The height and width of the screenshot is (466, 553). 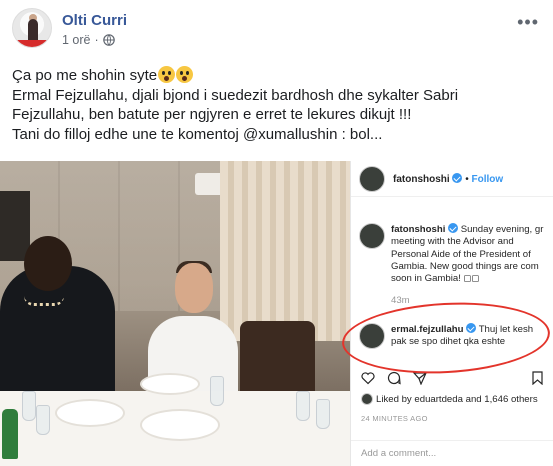 What do you see at coordinates (285, 251) in the screenshot?
I see `photo-curtain` at bounding box center [285, 251].